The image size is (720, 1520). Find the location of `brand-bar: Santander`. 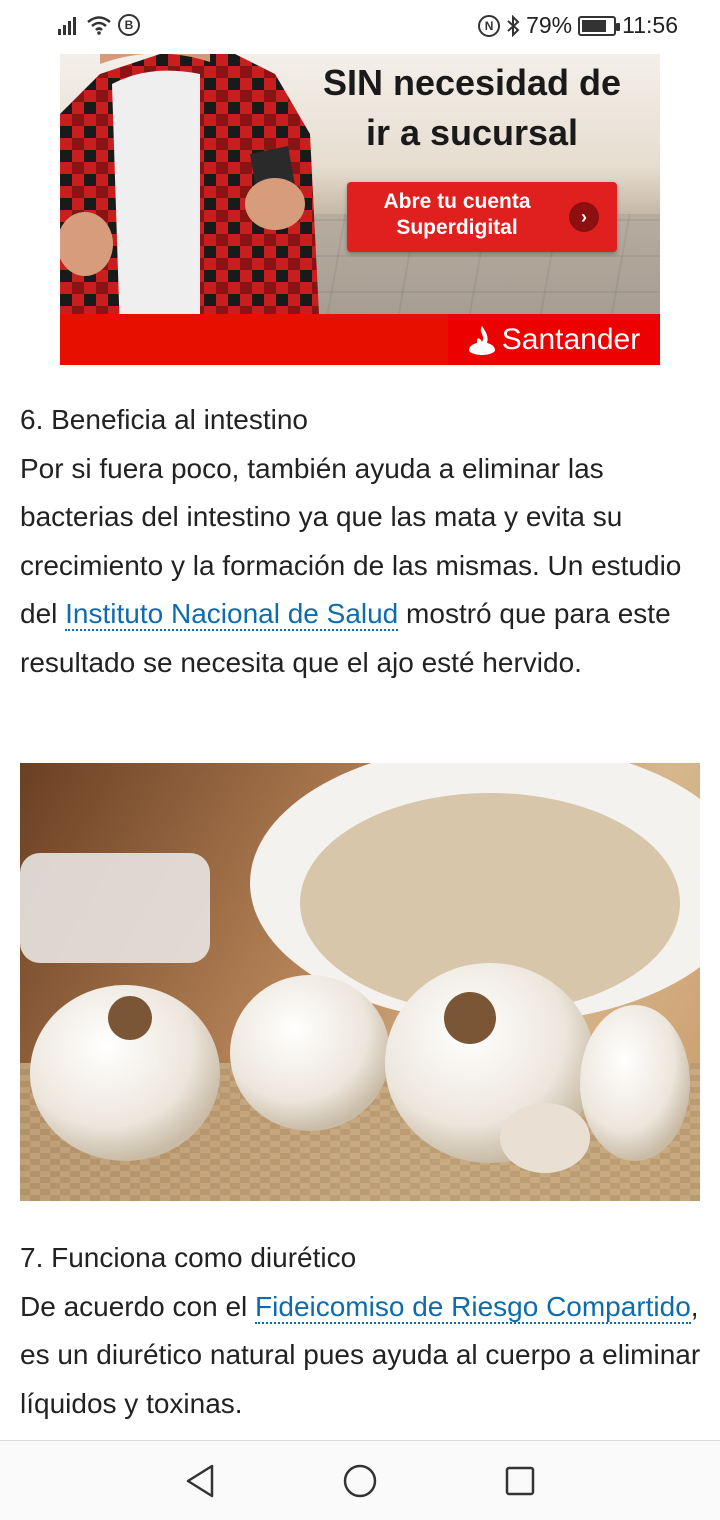

brand-bar: Santander is located at coordinates (360, 339).